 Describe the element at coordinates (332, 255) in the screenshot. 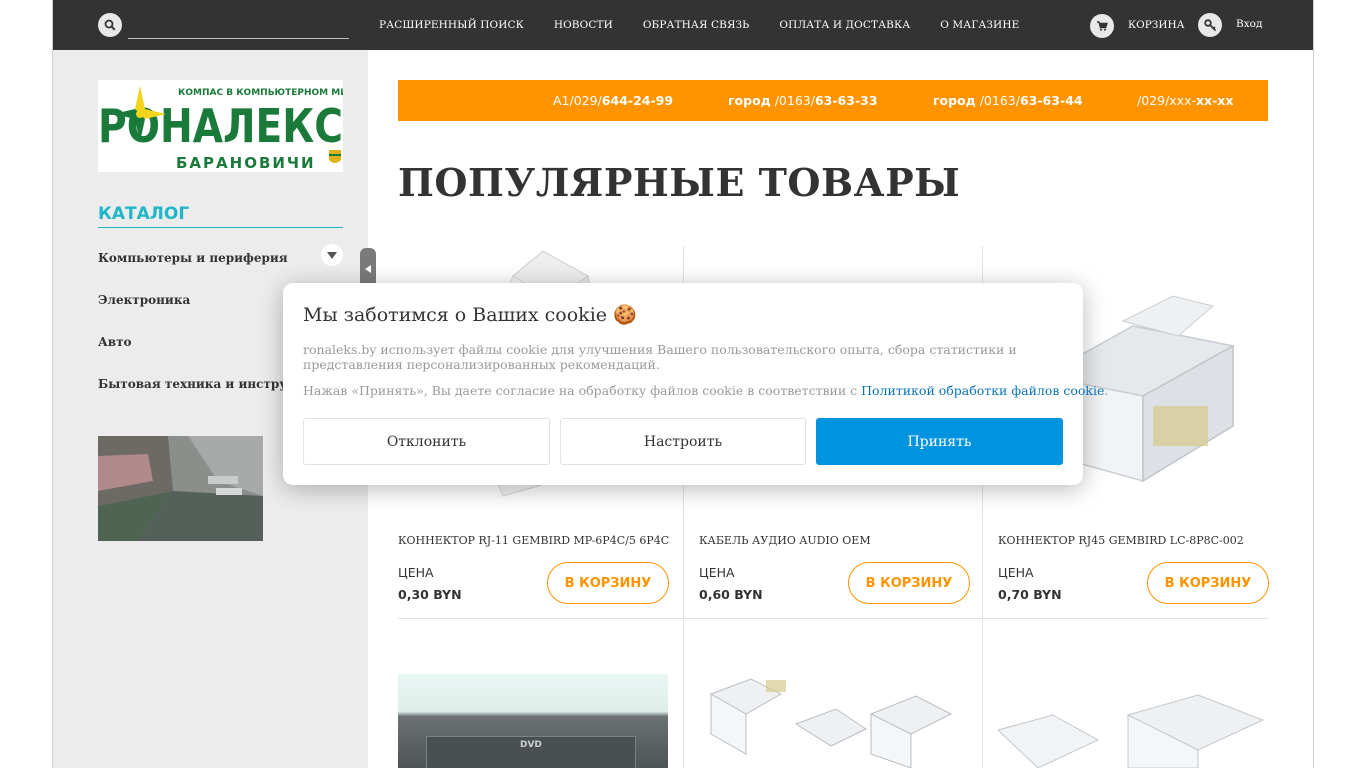

I see `chevron-down-icon` at that location.